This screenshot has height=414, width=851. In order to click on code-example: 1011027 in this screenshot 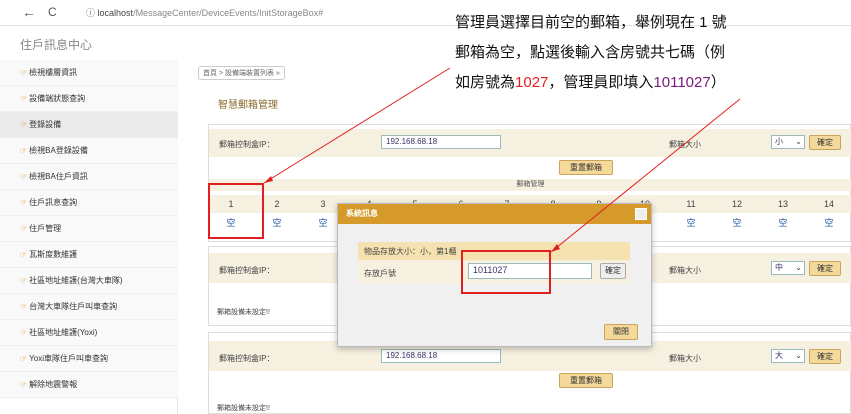, I will do `click(682, 82)`.